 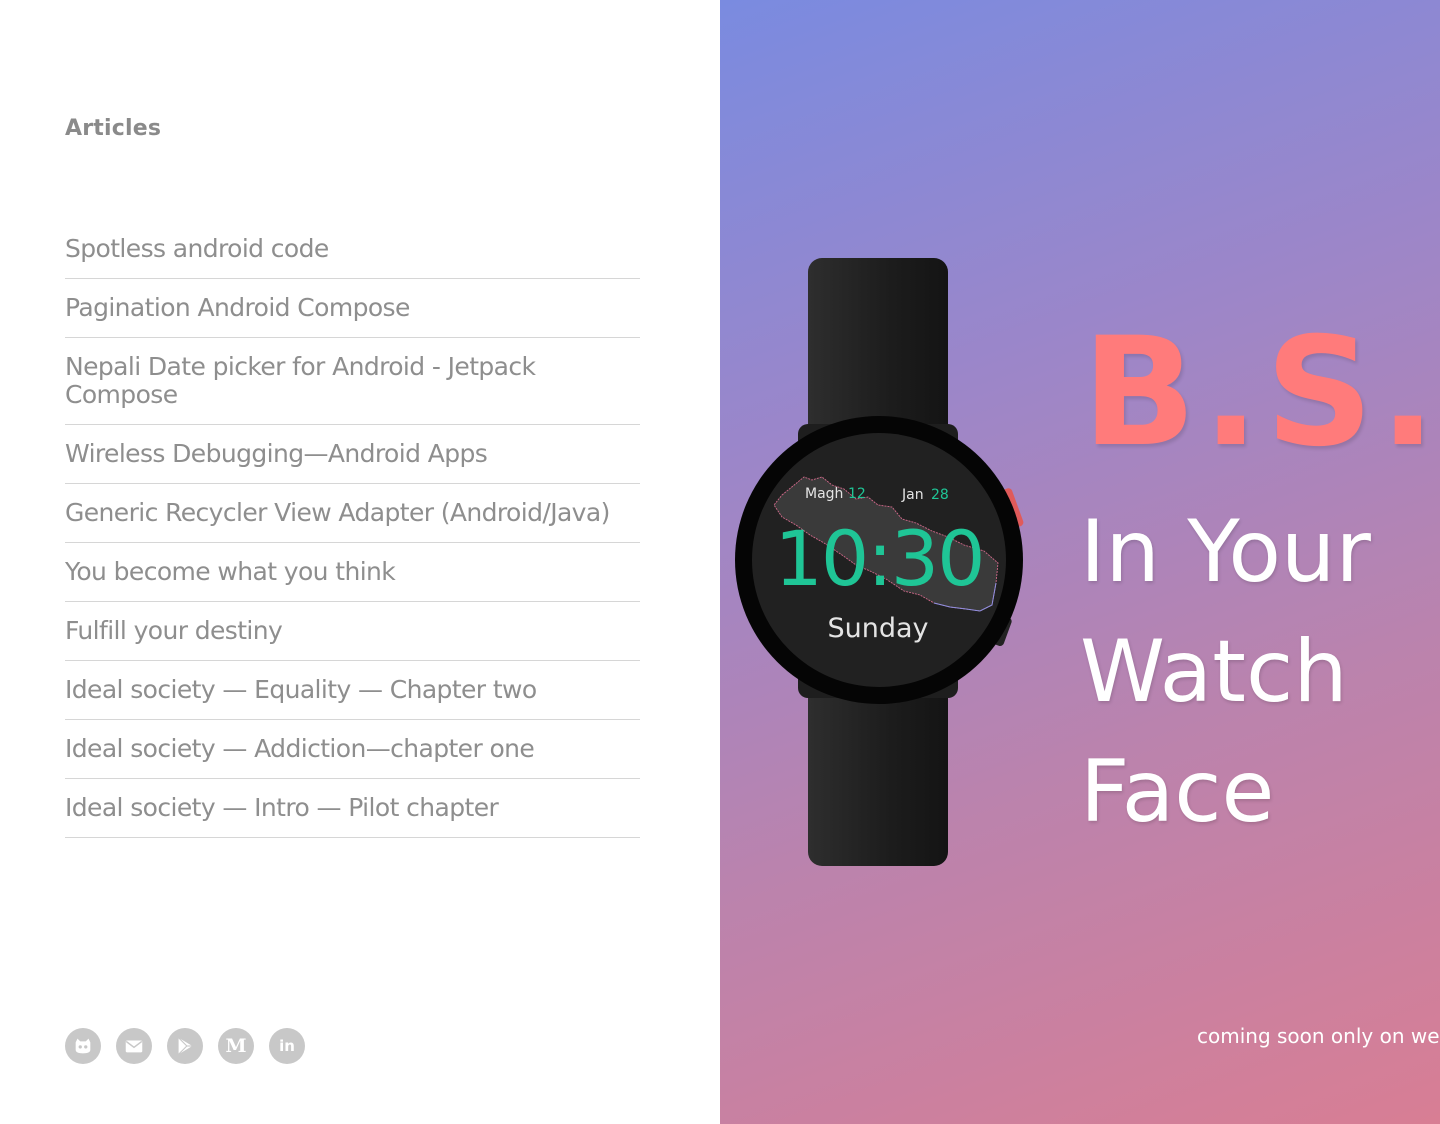 I want to click on tagline: In Your Watch Face, so click(x=1225, y=672).